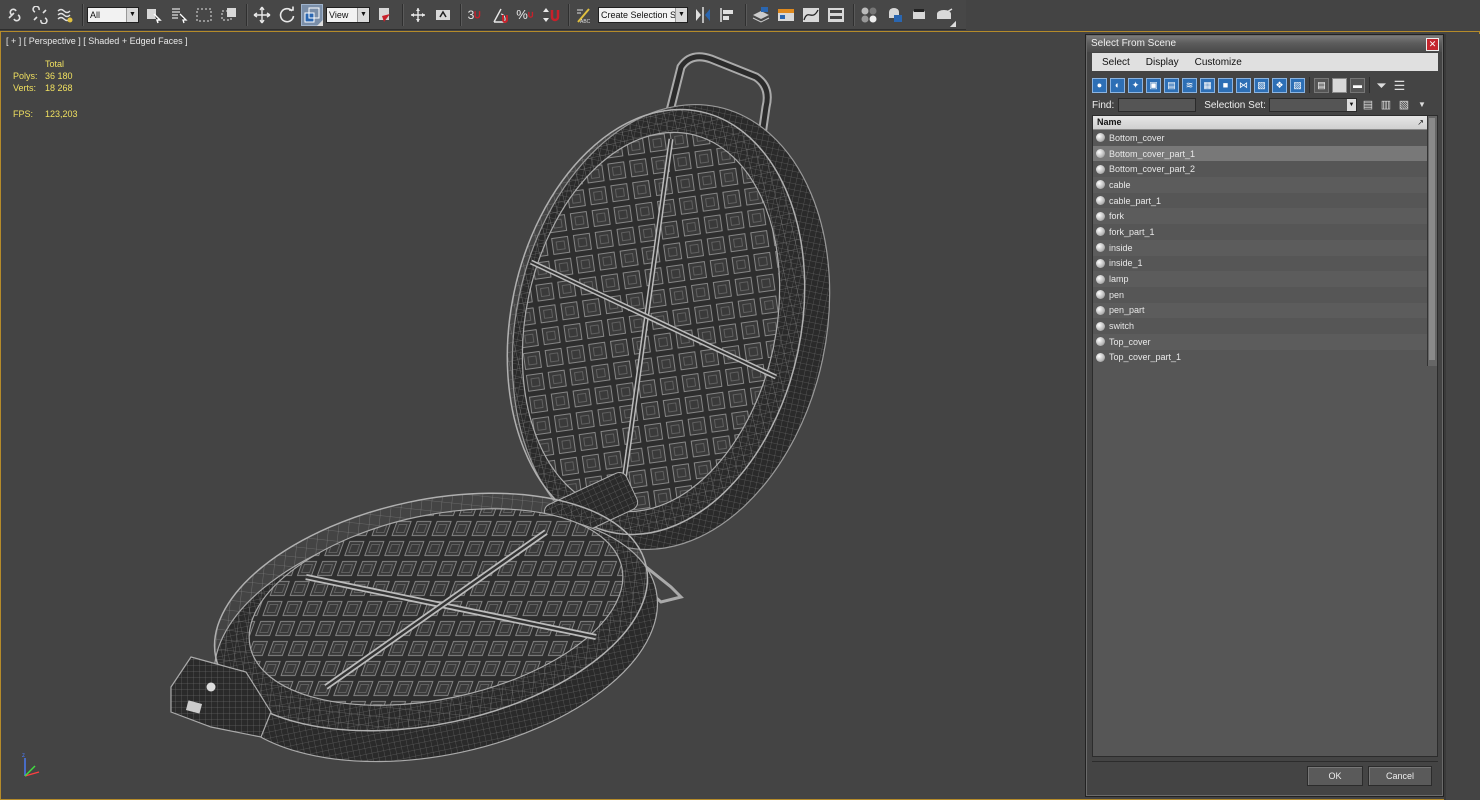 This screenshot has height=800, width=1480. I want to click on align-icon, so click(728, 15).